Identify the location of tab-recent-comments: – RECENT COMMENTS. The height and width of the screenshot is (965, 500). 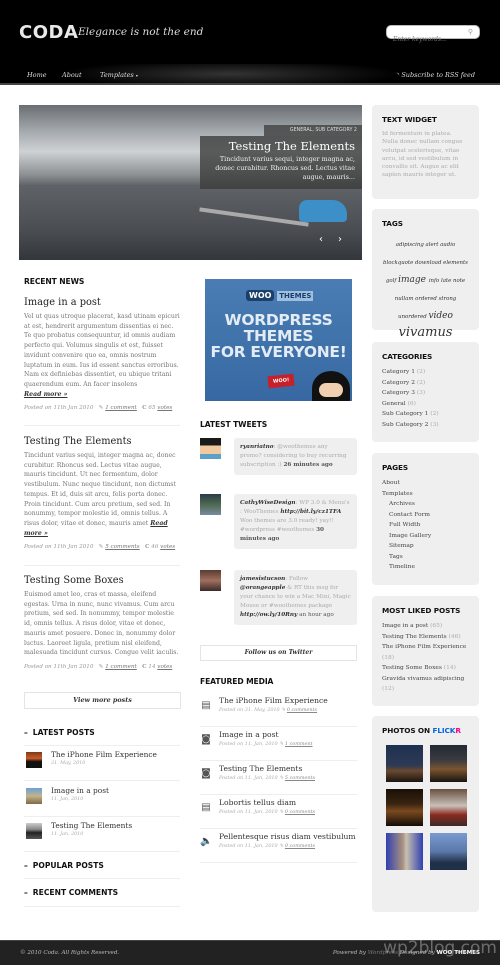
(71, 892).